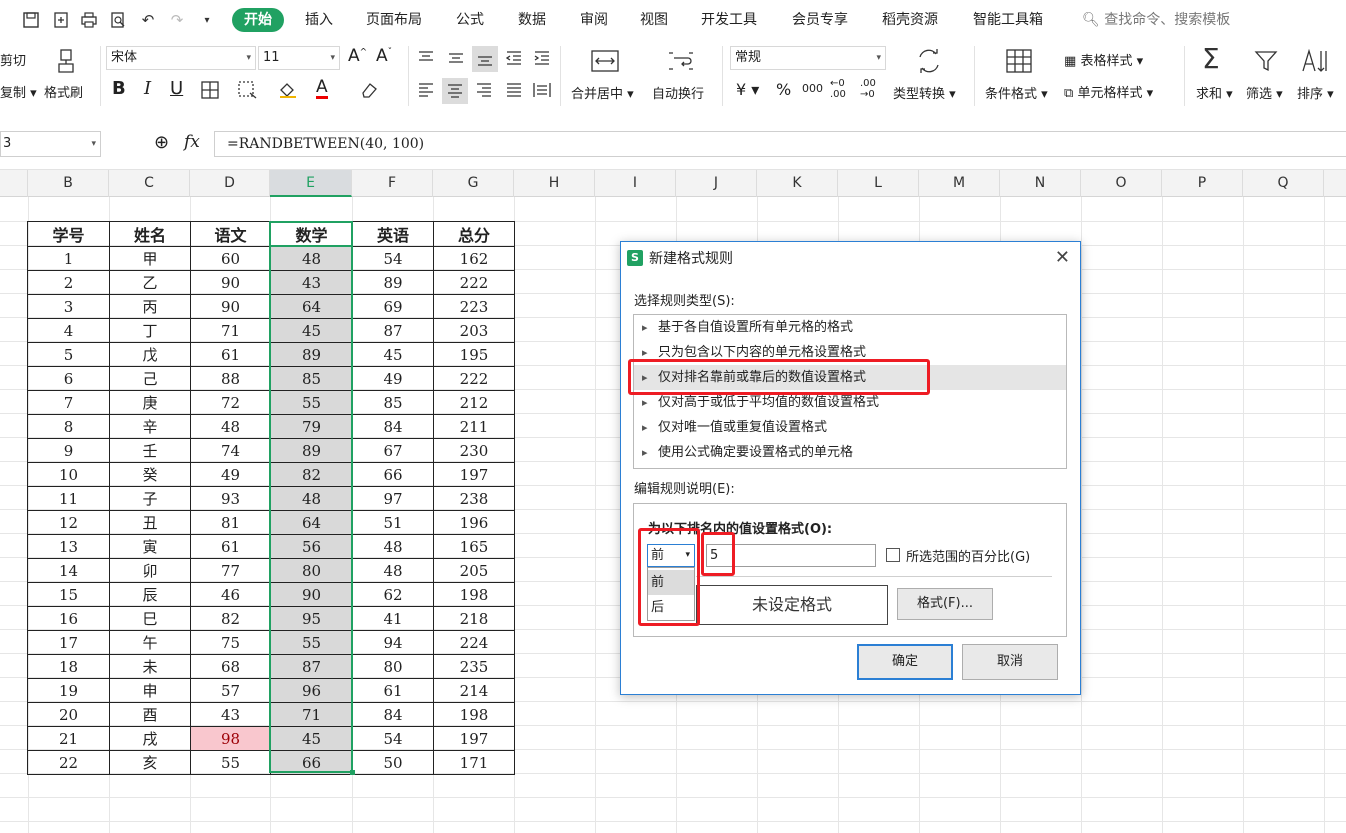 The height and width of the screenshot is (833, 1346). Describe the element at coordinates (791, 555) in the screenshot. I see `rank-number-input: 5` at that location.